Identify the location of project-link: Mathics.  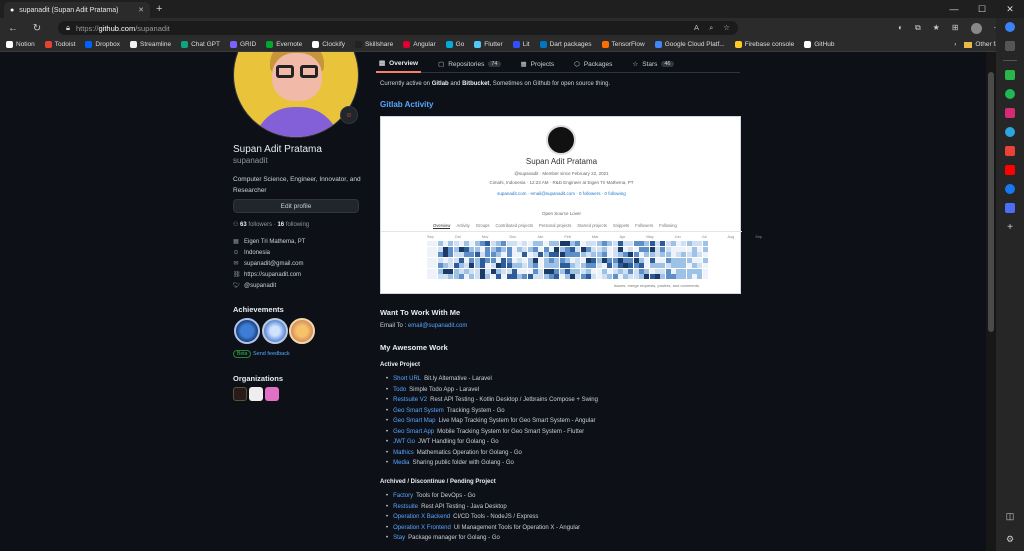
(403, 453).